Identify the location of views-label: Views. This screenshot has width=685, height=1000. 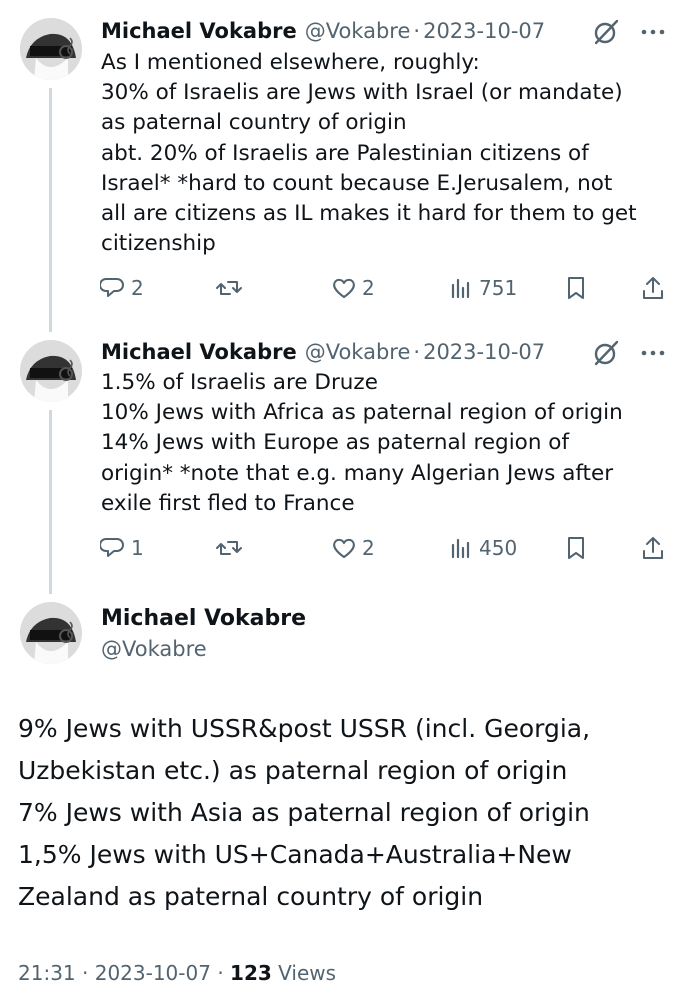
(307, 973).